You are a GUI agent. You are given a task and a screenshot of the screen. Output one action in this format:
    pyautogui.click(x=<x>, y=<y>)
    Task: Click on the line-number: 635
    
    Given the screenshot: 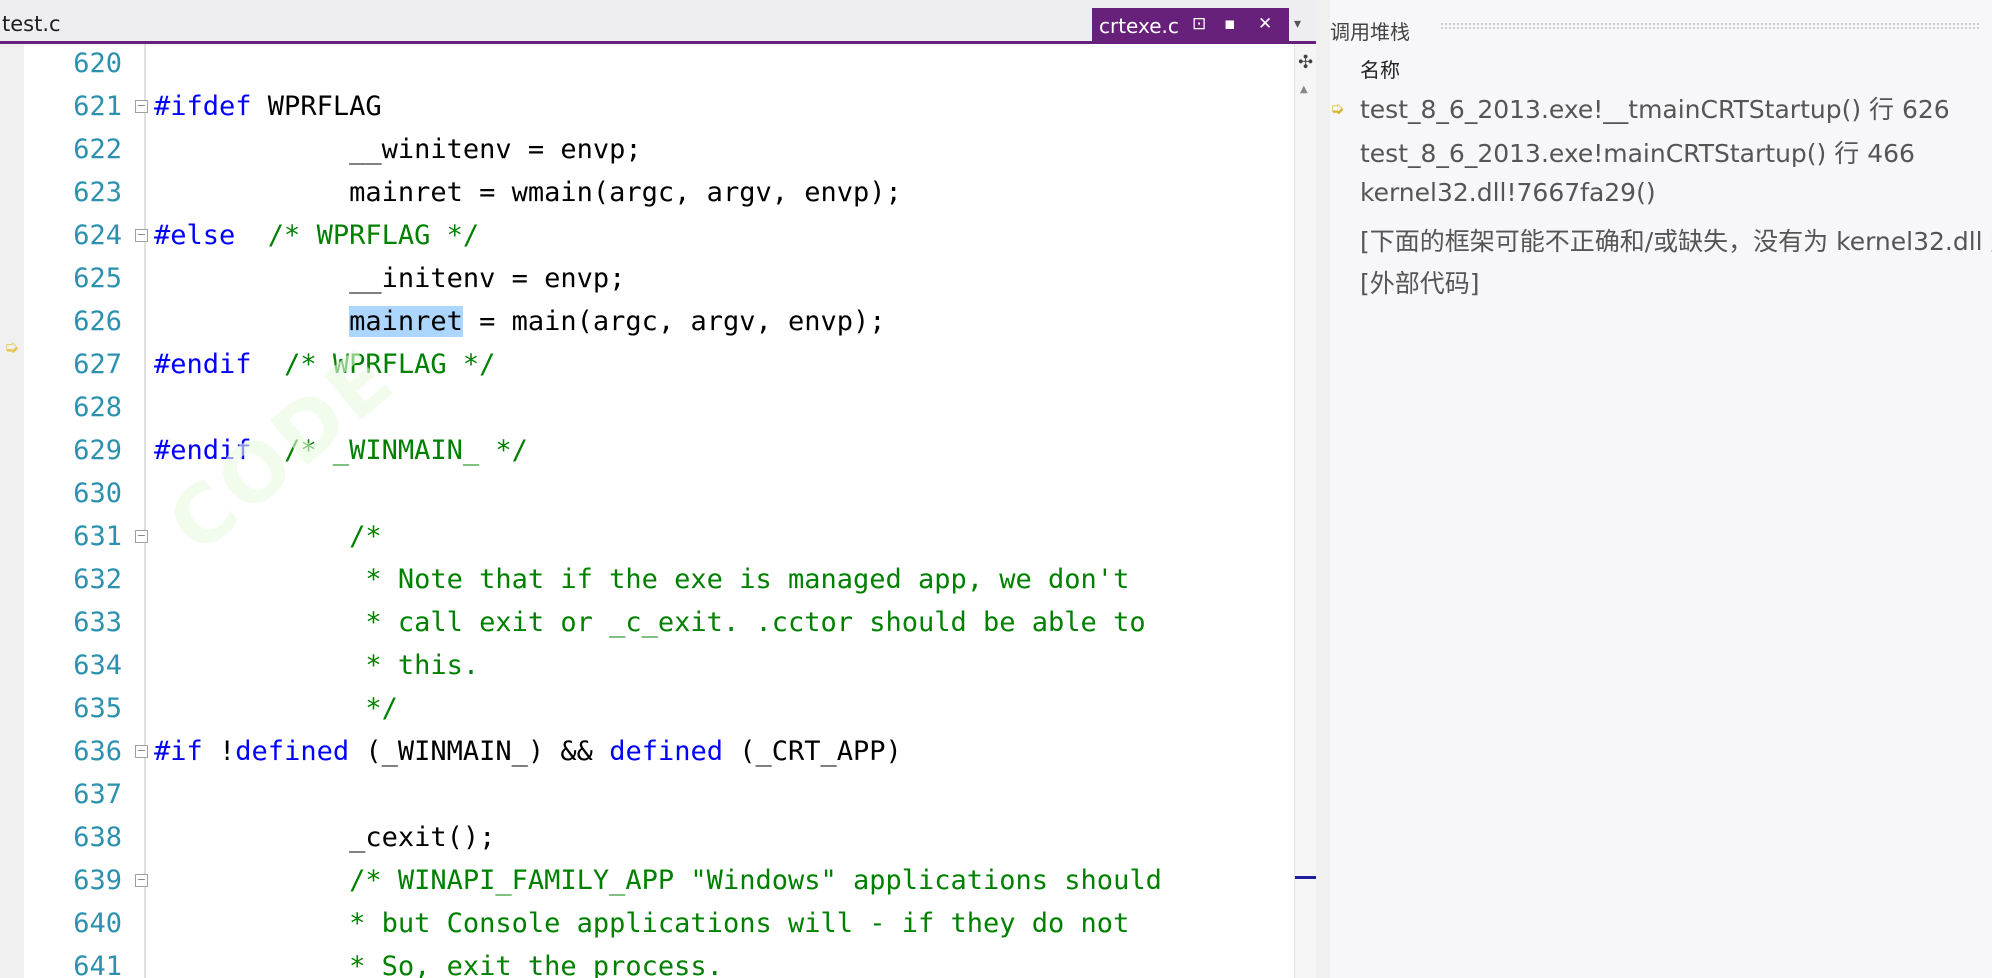 What is the action you would take?
    pyautogui.click(x=97, y=708)
    